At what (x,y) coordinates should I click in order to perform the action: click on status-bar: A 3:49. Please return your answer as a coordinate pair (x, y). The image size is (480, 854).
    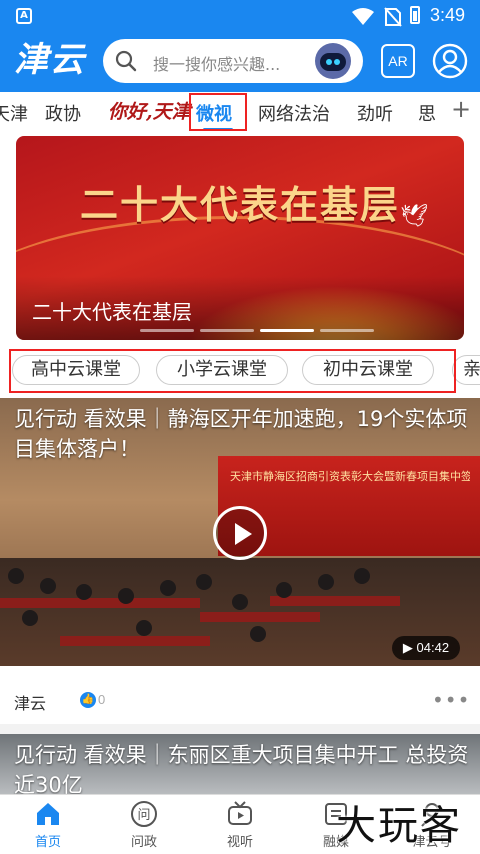
    Looking at the image, I should click on (240, 16).